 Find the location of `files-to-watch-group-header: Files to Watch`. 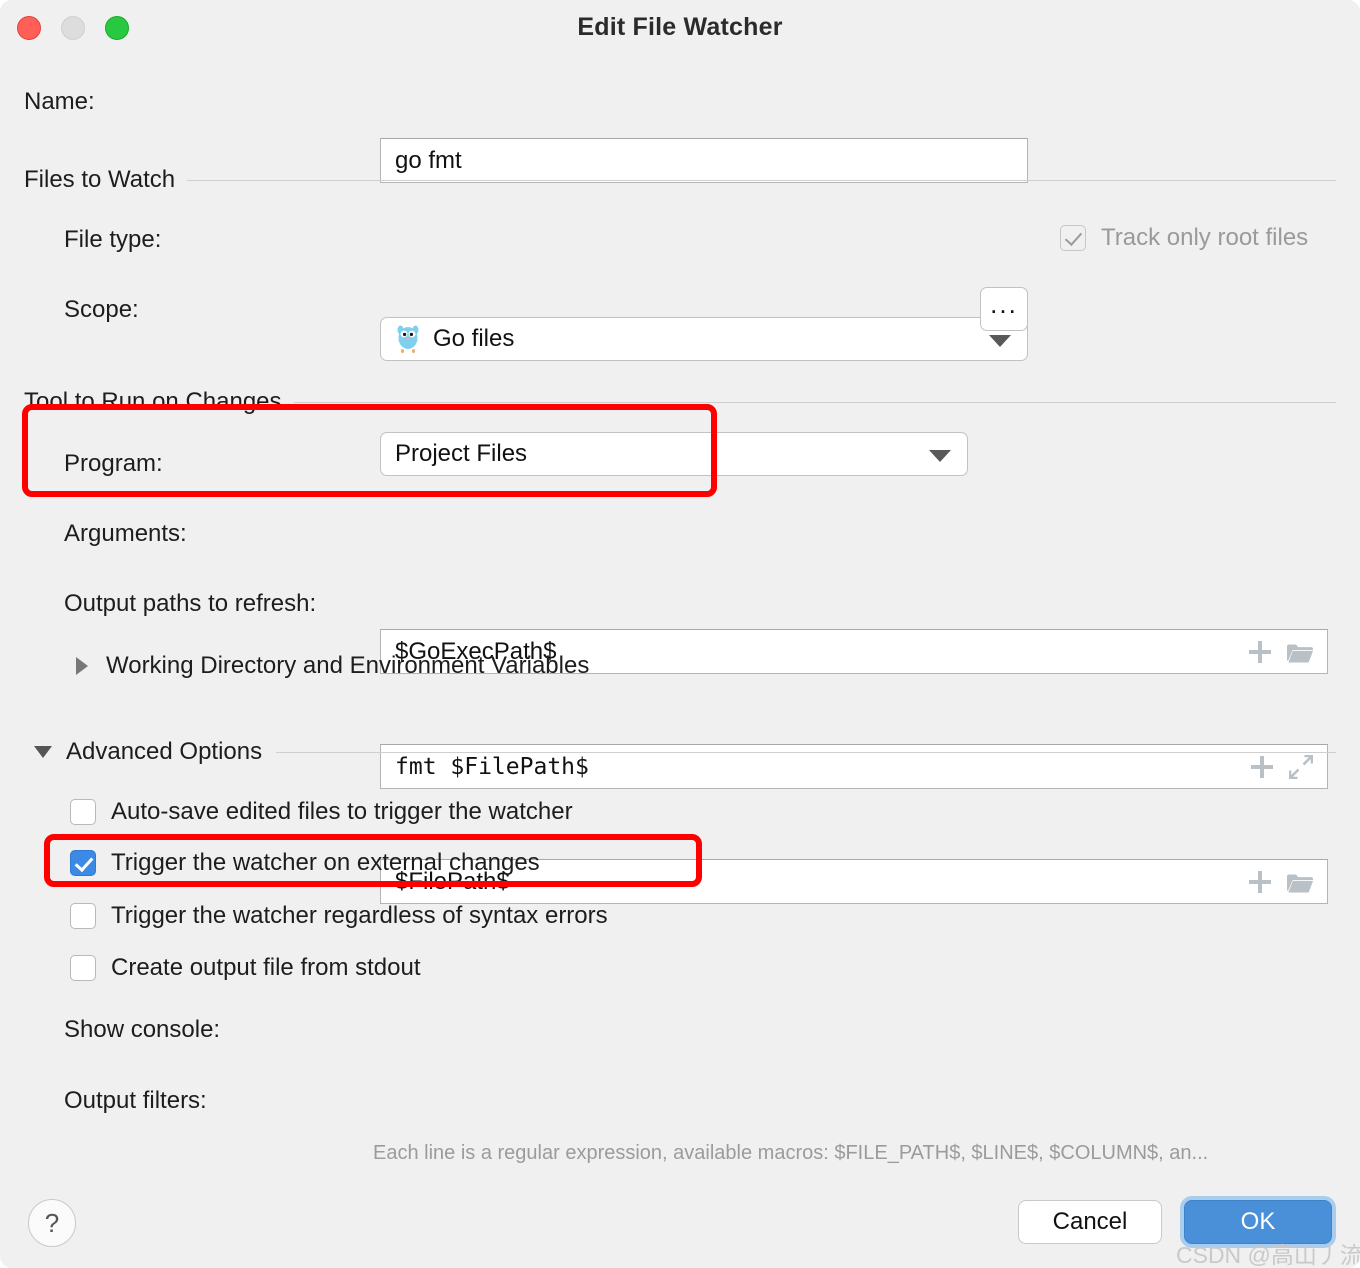

files-to-watch-group-header: Files to Watch is located at coordinates (680, 180).